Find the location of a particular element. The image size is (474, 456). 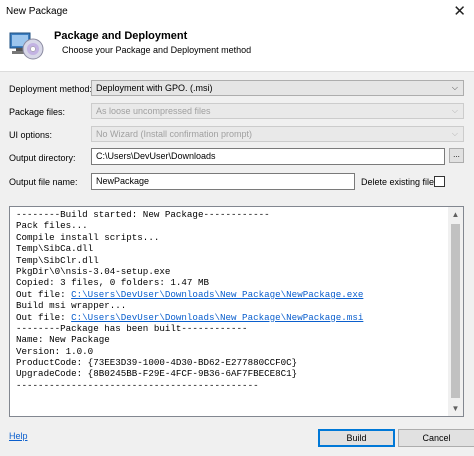

deployment-method-select: Deployment with GPO. (.msi) ⌵ is located at coordinates (277, 88).